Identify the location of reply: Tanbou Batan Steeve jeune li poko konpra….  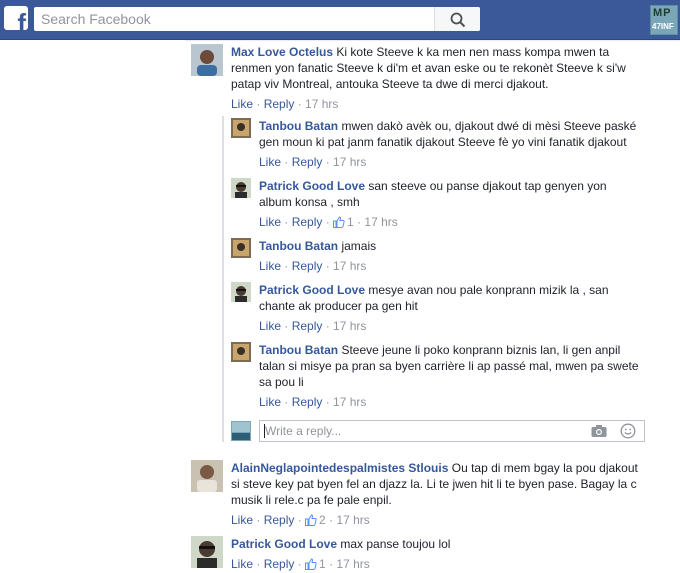
(436, 376).